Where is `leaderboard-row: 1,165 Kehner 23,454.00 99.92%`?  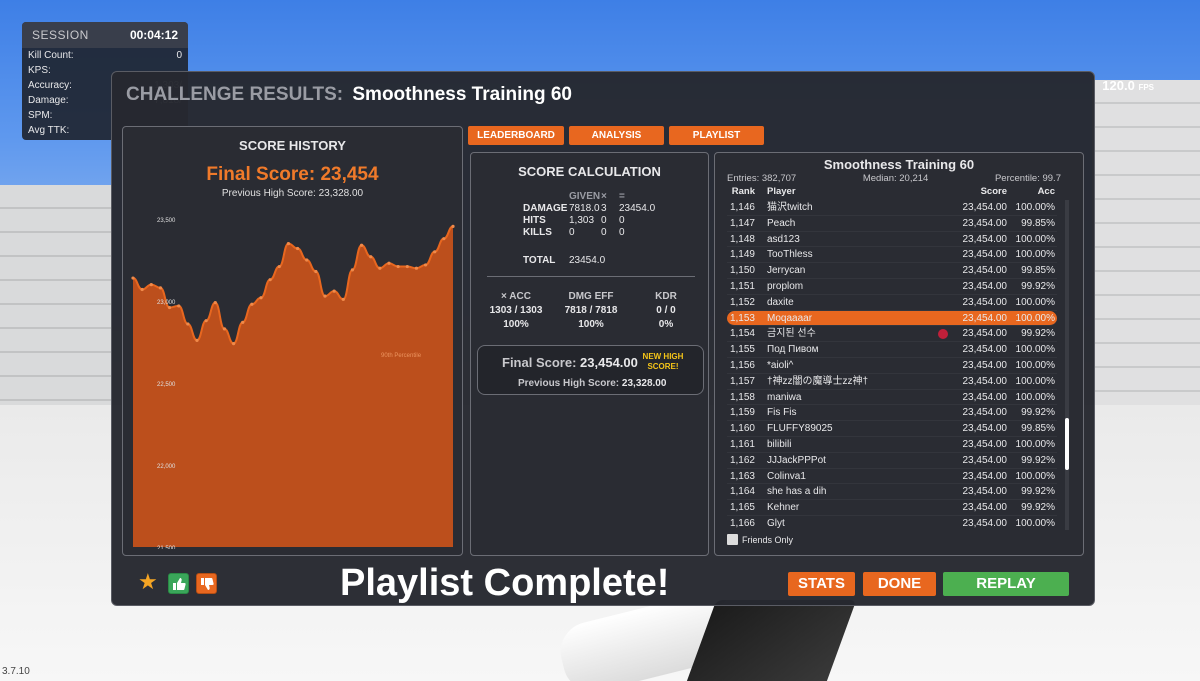 leaderboard-row: 1,165 Kehner 23,454.00 99.92% is located at coordinates (892, 508).